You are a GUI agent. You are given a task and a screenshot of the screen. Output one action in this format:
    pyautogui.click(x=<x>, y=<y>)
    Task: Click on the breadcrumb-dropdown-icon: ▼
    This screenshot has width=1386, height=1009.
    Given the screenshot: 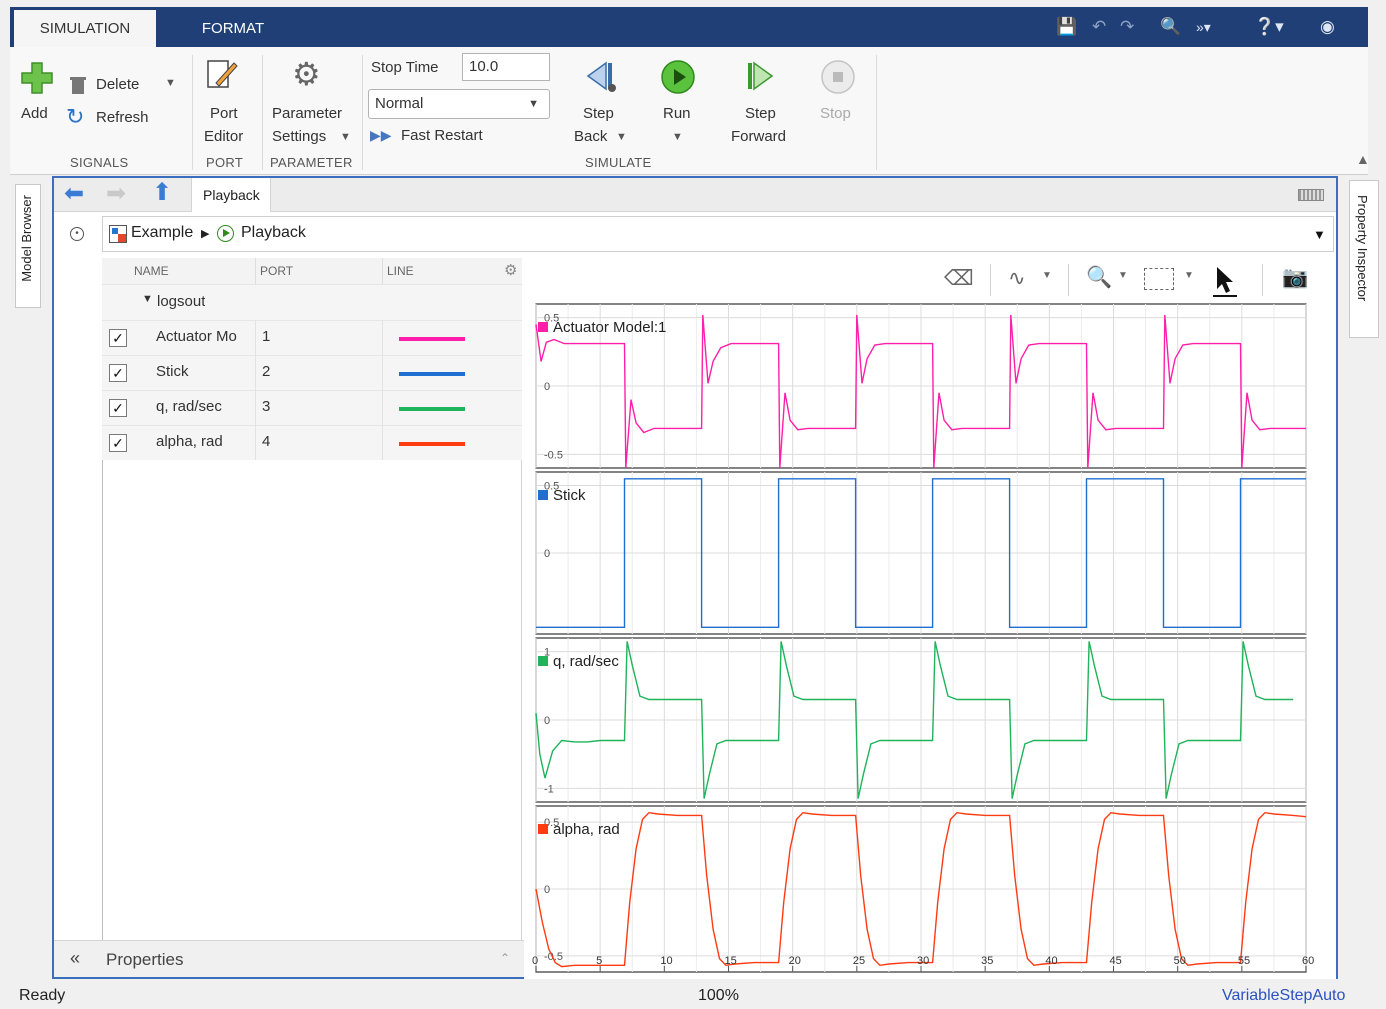 What is the action you would take?
    pyautogui.click(x=1319, y=234)
    